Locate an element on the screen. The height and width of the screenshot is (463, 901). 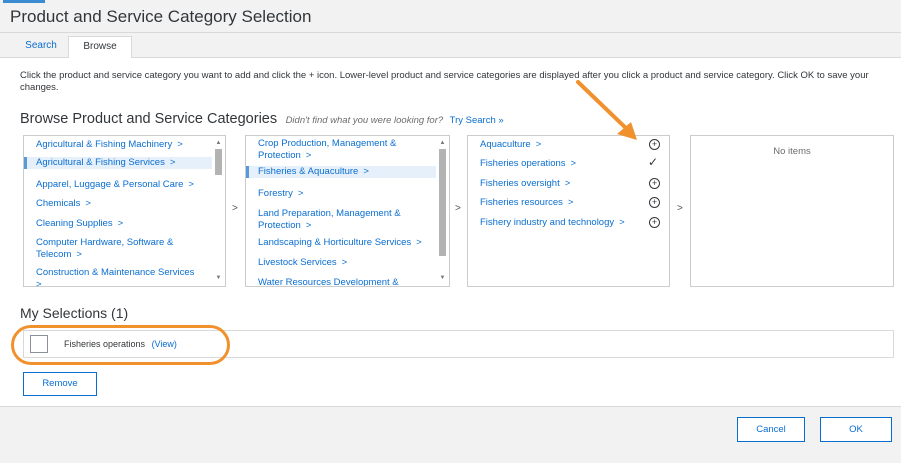
item-label: Crop Production, Management & Protection is located at coordinates (327, 149).